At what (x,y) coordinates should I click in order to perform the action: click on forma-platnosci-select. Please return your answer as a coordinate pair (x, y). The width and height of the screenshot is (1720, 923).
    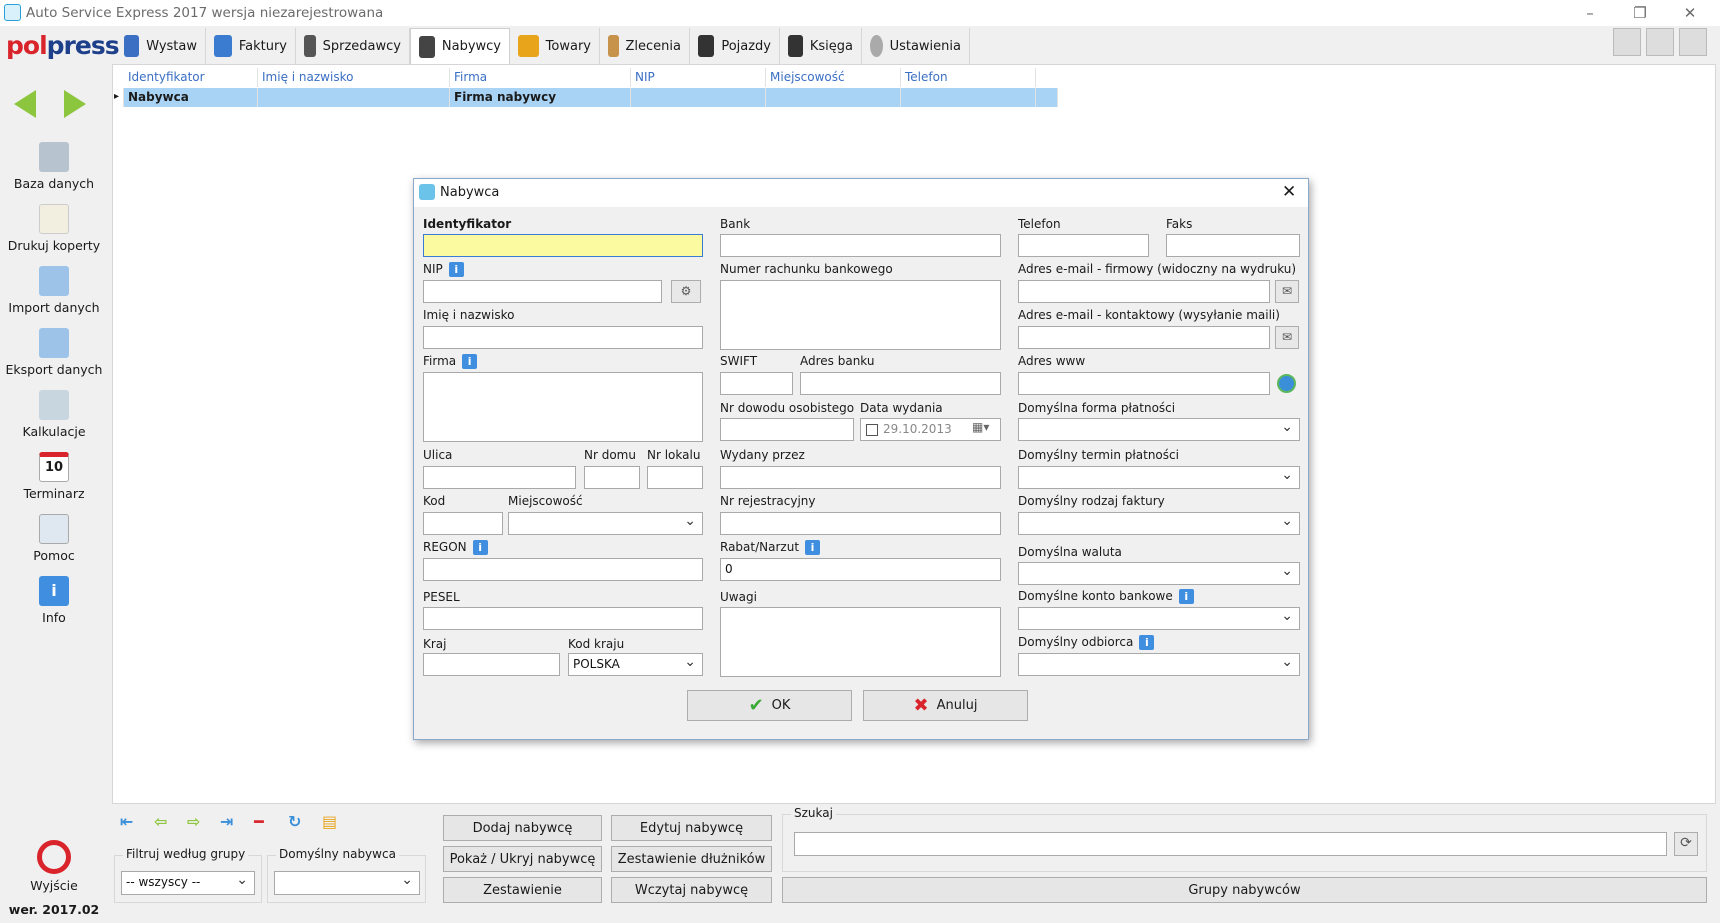
    Looking at the image, I should click on (1159, 429).